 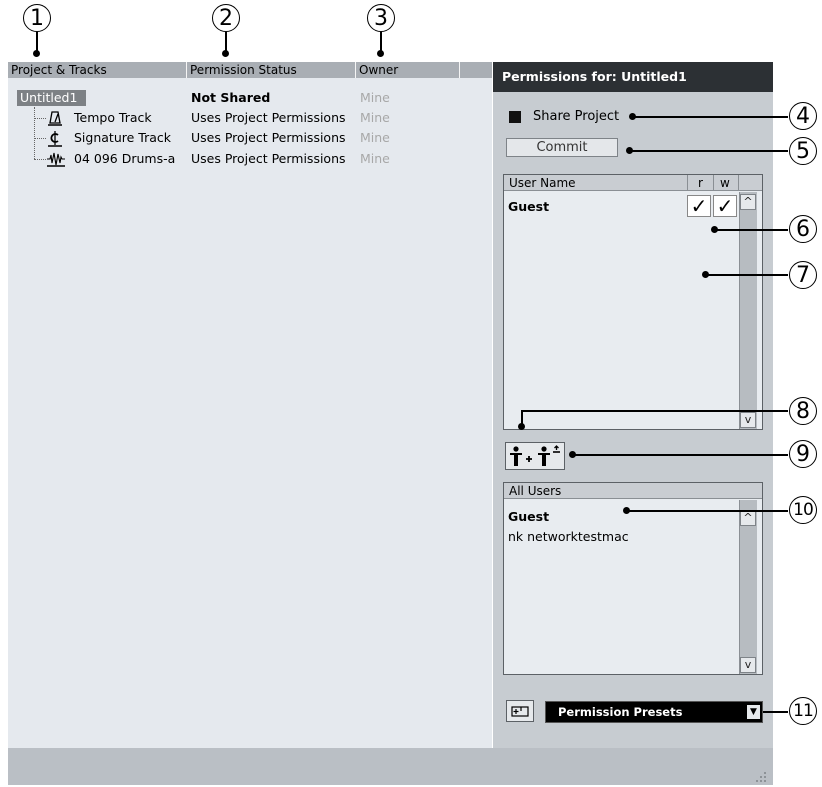 What do you see at coordinates (375, 97) in the screenshot?
I see `project-owner: Mine` at bounding box center [375, 97].